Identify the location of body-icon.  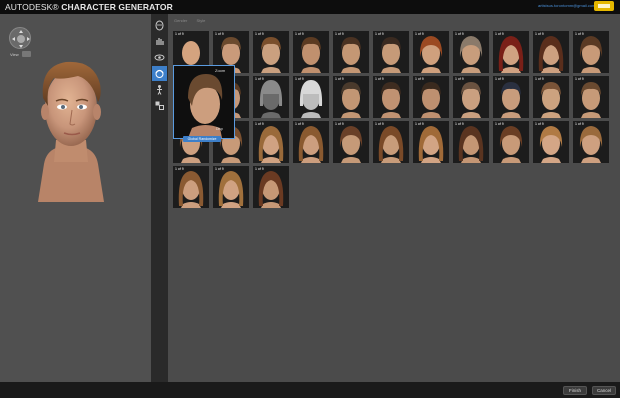
(159, 90).